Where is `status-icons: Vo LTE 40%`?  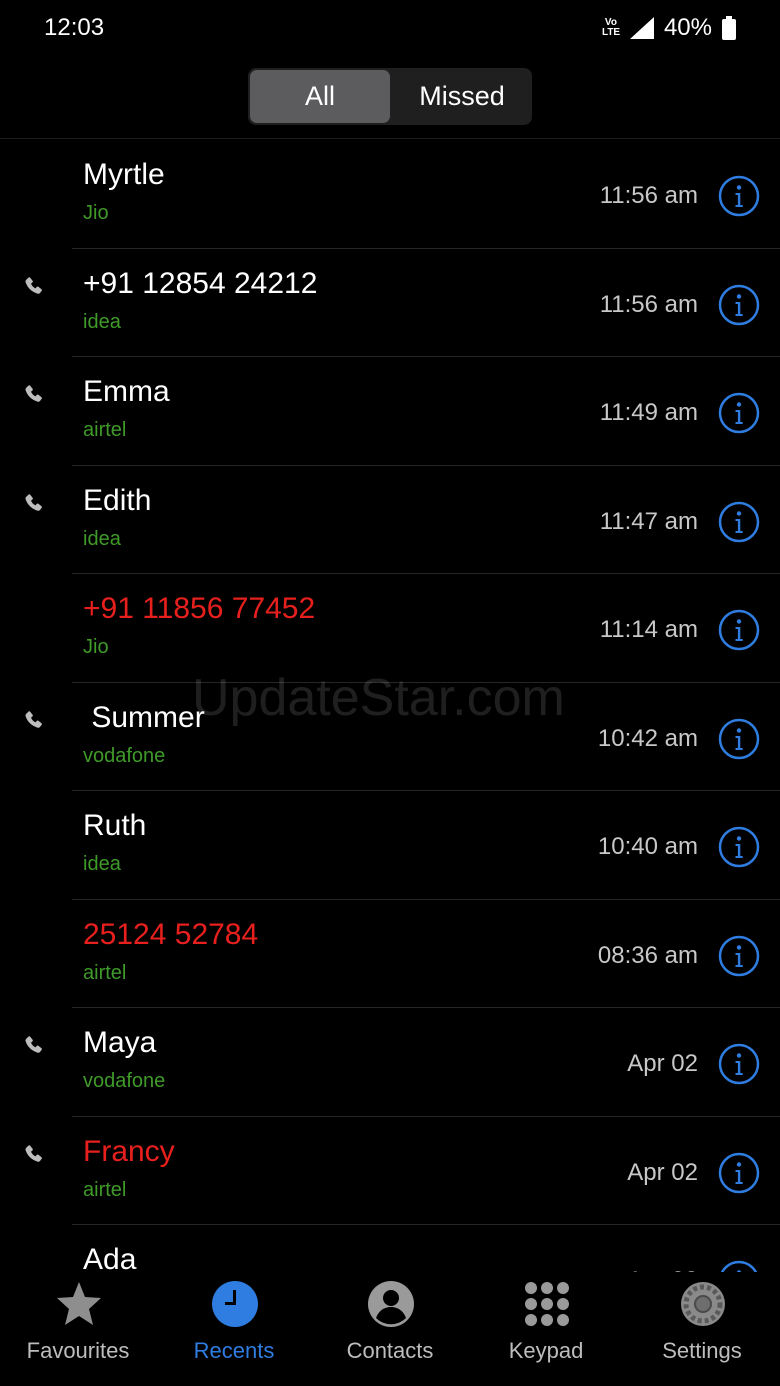
status-icons: Vo LTE 40% is located at coordinates (669, 28).